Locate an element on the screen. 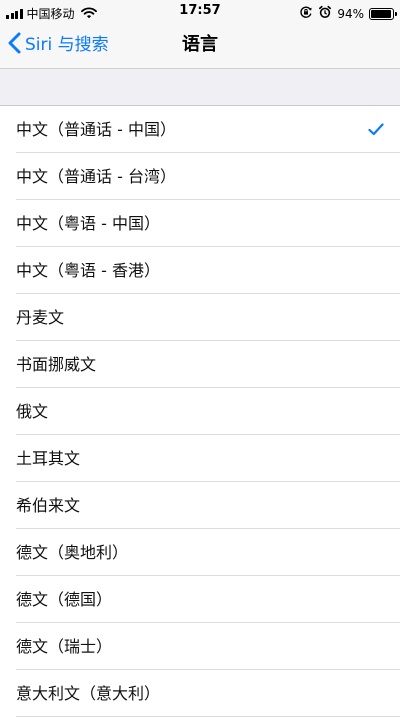  language-row: 希伯来文 is located at coordinates (200, 505).